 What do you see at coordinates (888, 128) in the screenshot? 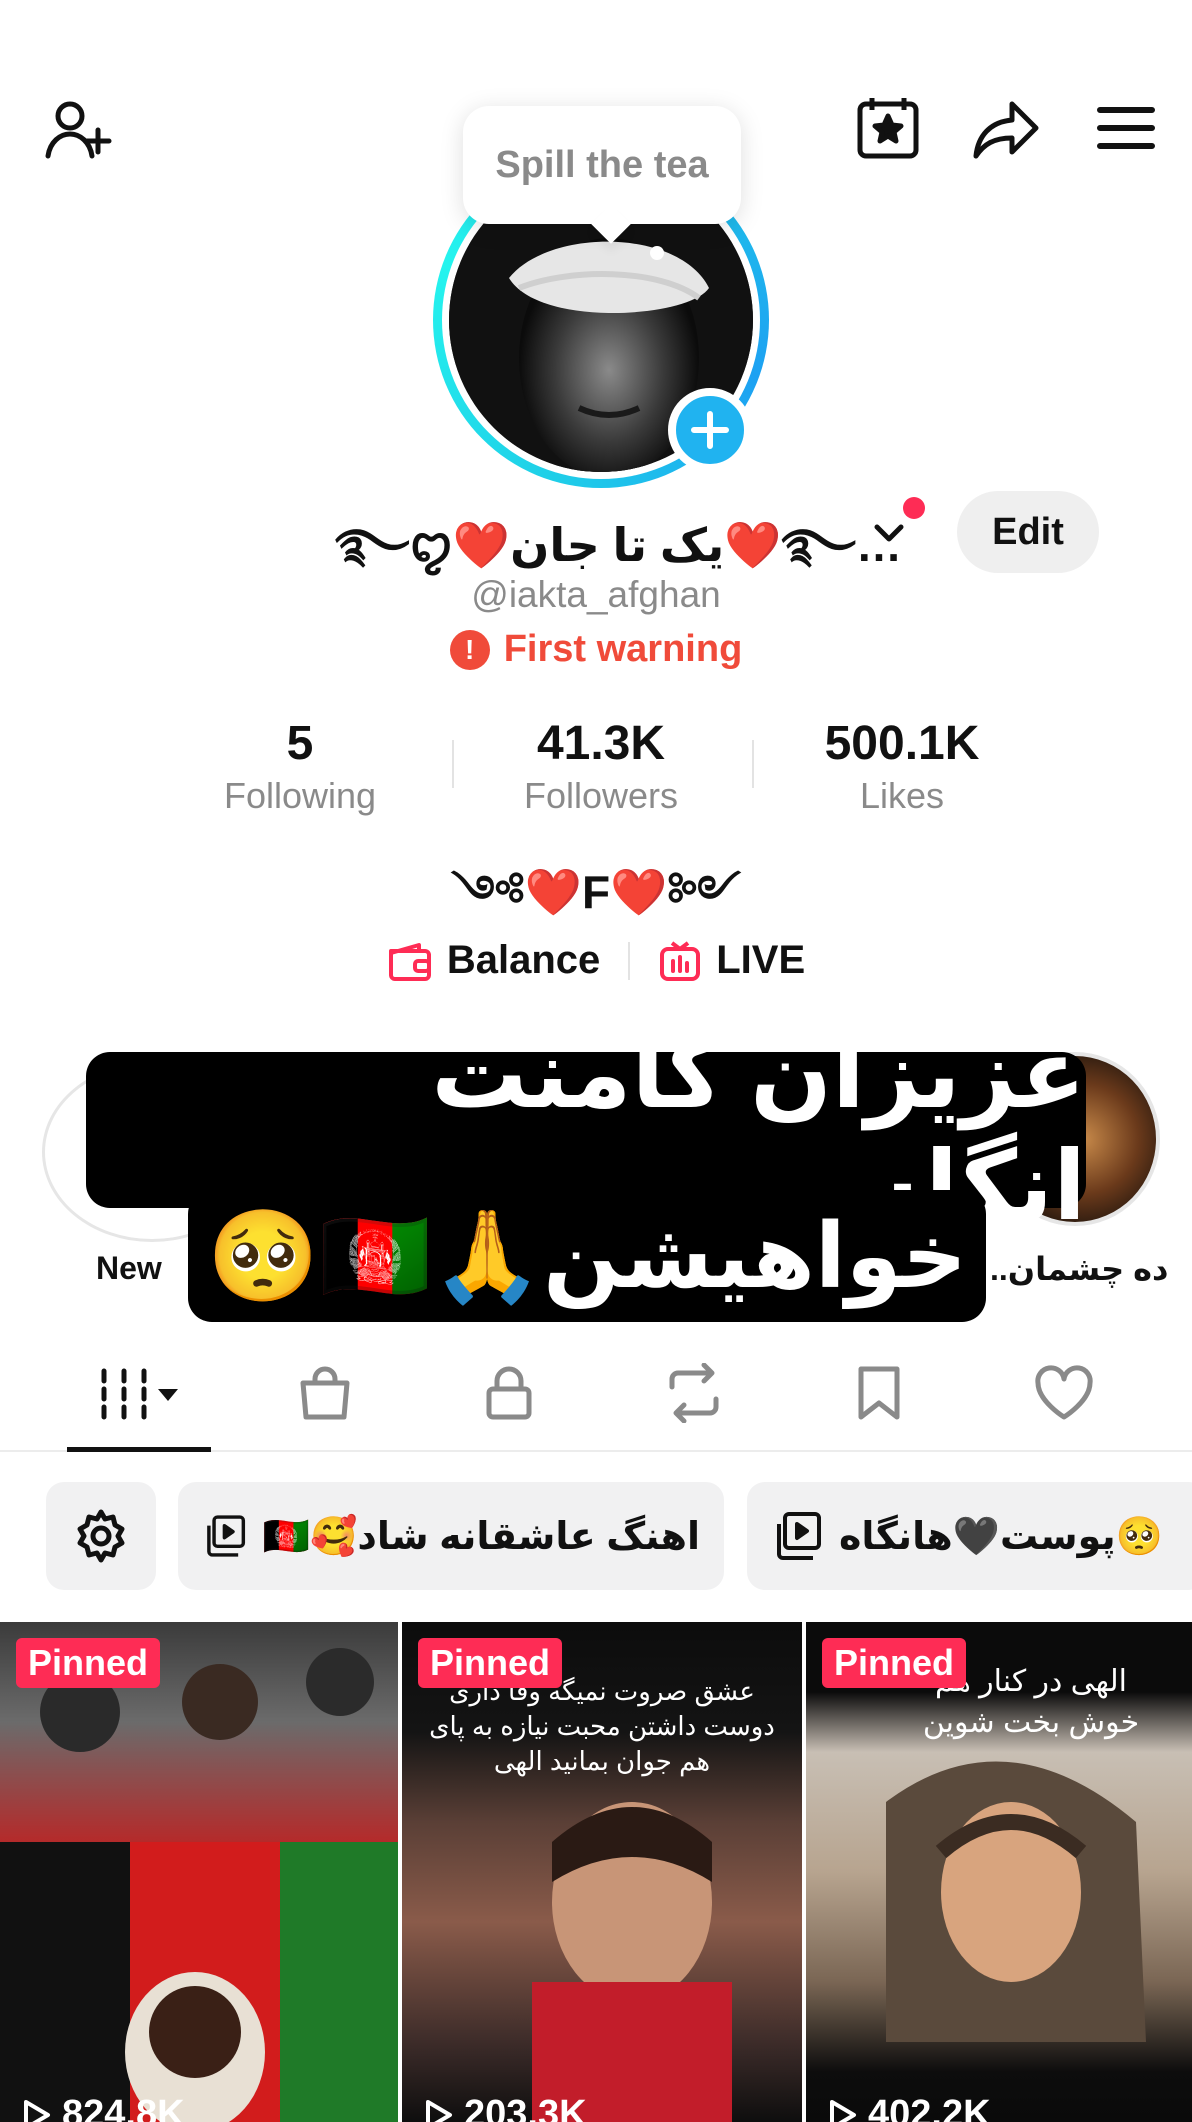
I see `calendar-star-icon` at bounding box center [888, 128].